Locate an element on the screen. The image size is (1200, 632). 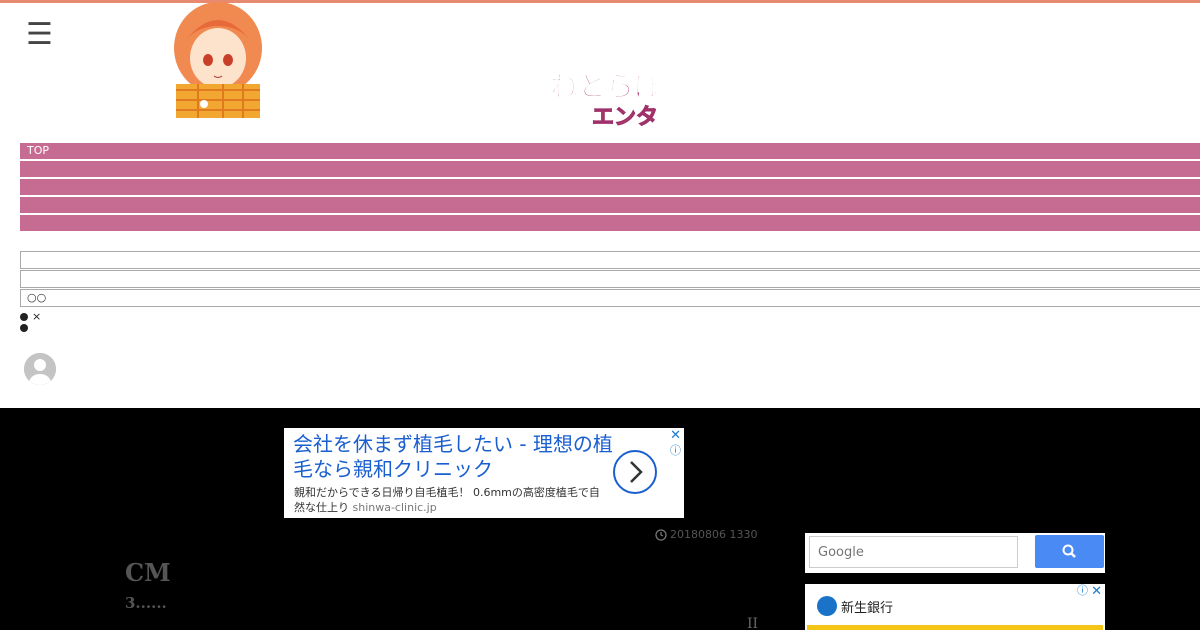
ad-brand-name: 新生銀行 is located at coordinates (867, 606).